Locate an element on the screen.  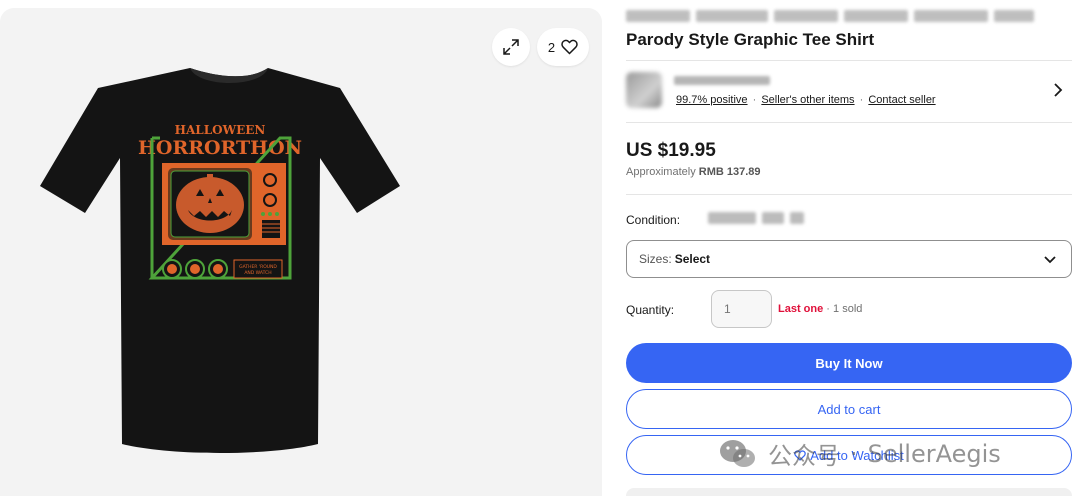
seller-avatar is located at coordinates (644, 90).